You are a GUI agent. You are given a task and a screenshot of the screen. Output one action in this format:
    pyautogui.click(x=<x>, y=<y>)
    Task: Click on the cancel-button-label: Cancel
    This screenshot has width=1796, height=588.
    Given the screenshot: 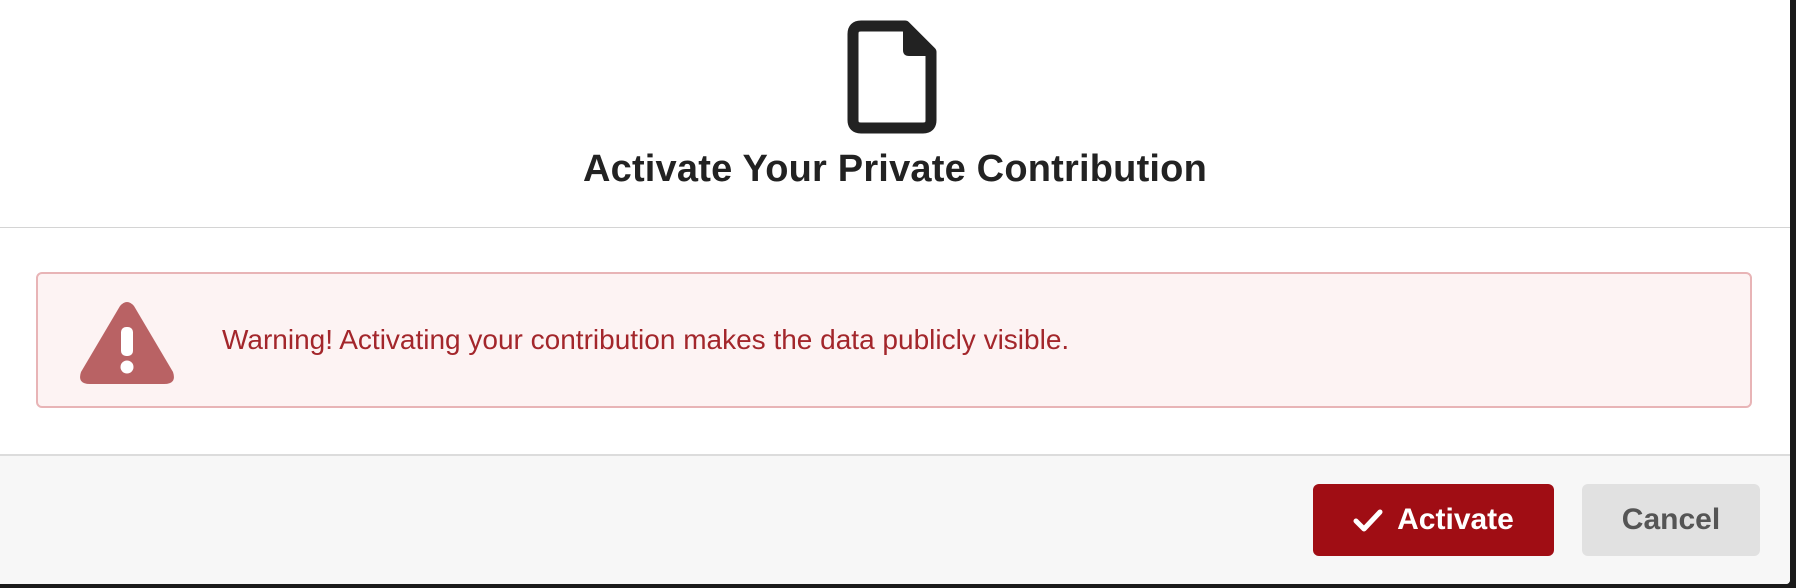 What is the action you would take?
    pyautogui.click(x=1671, y=519)
    